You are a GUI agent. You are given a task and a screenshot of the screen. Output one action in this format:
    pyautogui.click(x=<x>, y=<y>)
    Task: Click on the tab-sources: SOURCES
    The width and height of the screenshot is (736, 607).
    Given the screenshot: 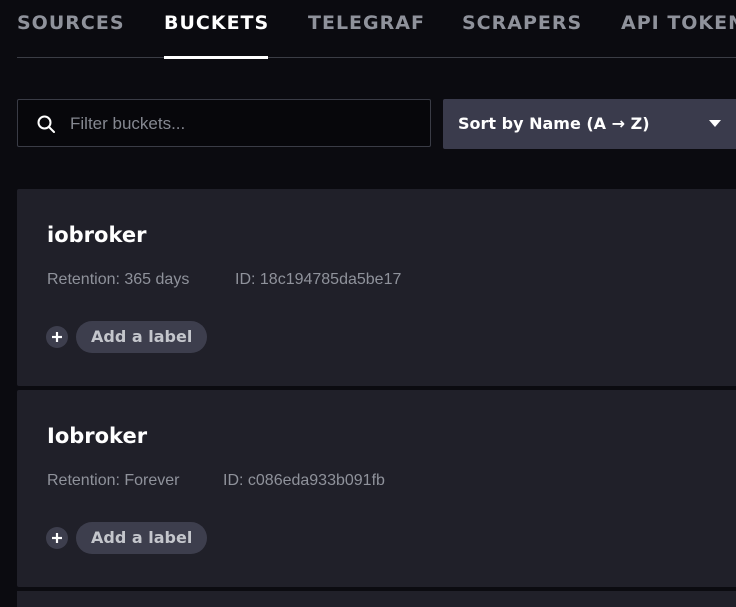 What is the action you would take?
    pyautogui.click(x=71, y=23)
    